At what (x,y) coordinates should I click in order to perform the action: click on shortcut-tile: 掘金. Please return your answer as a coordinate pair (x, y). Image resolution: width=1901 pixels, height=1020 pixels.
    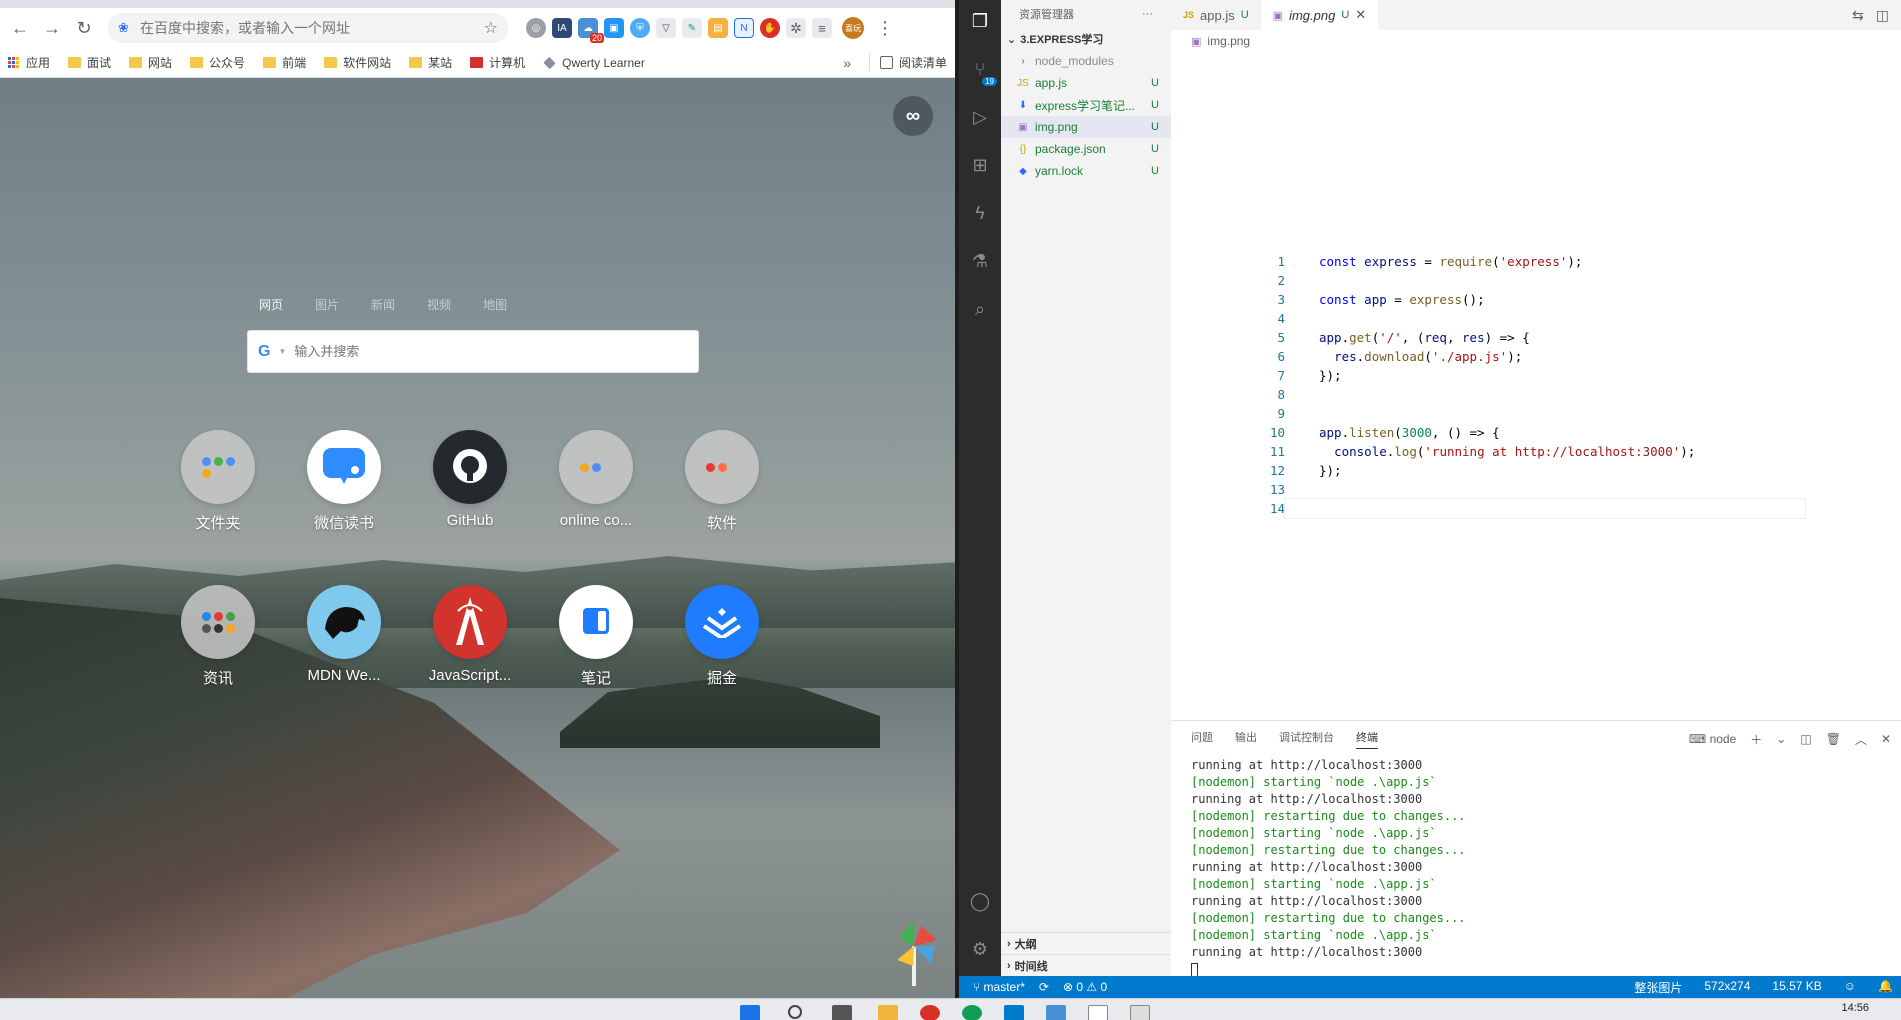
    Looking at the image, I should click on (722, 636).